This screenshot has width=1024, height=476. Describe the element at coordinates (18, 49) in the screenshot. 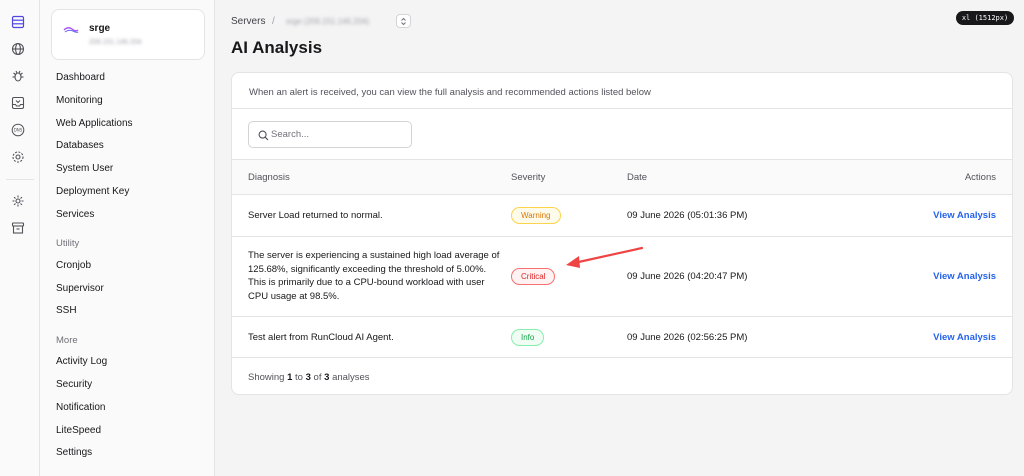

I see `globe-icon` at that location.